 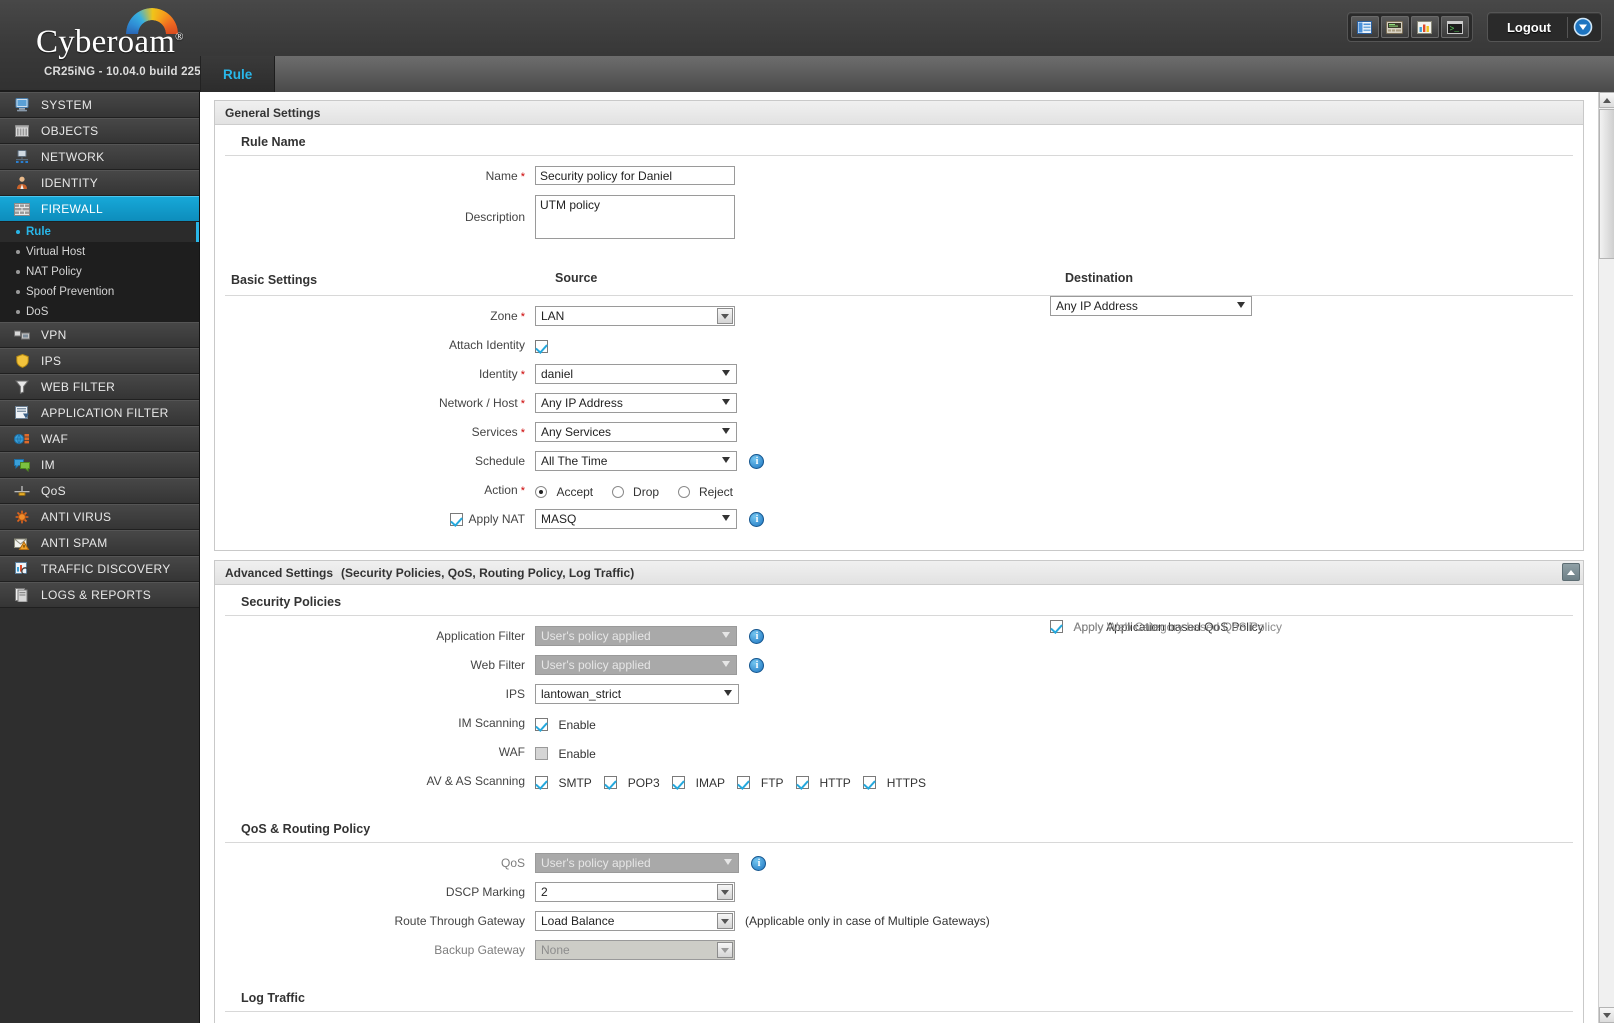 I want to click on row-dscp-marking: DSCP Marking 2, so click(x=899, y=894).